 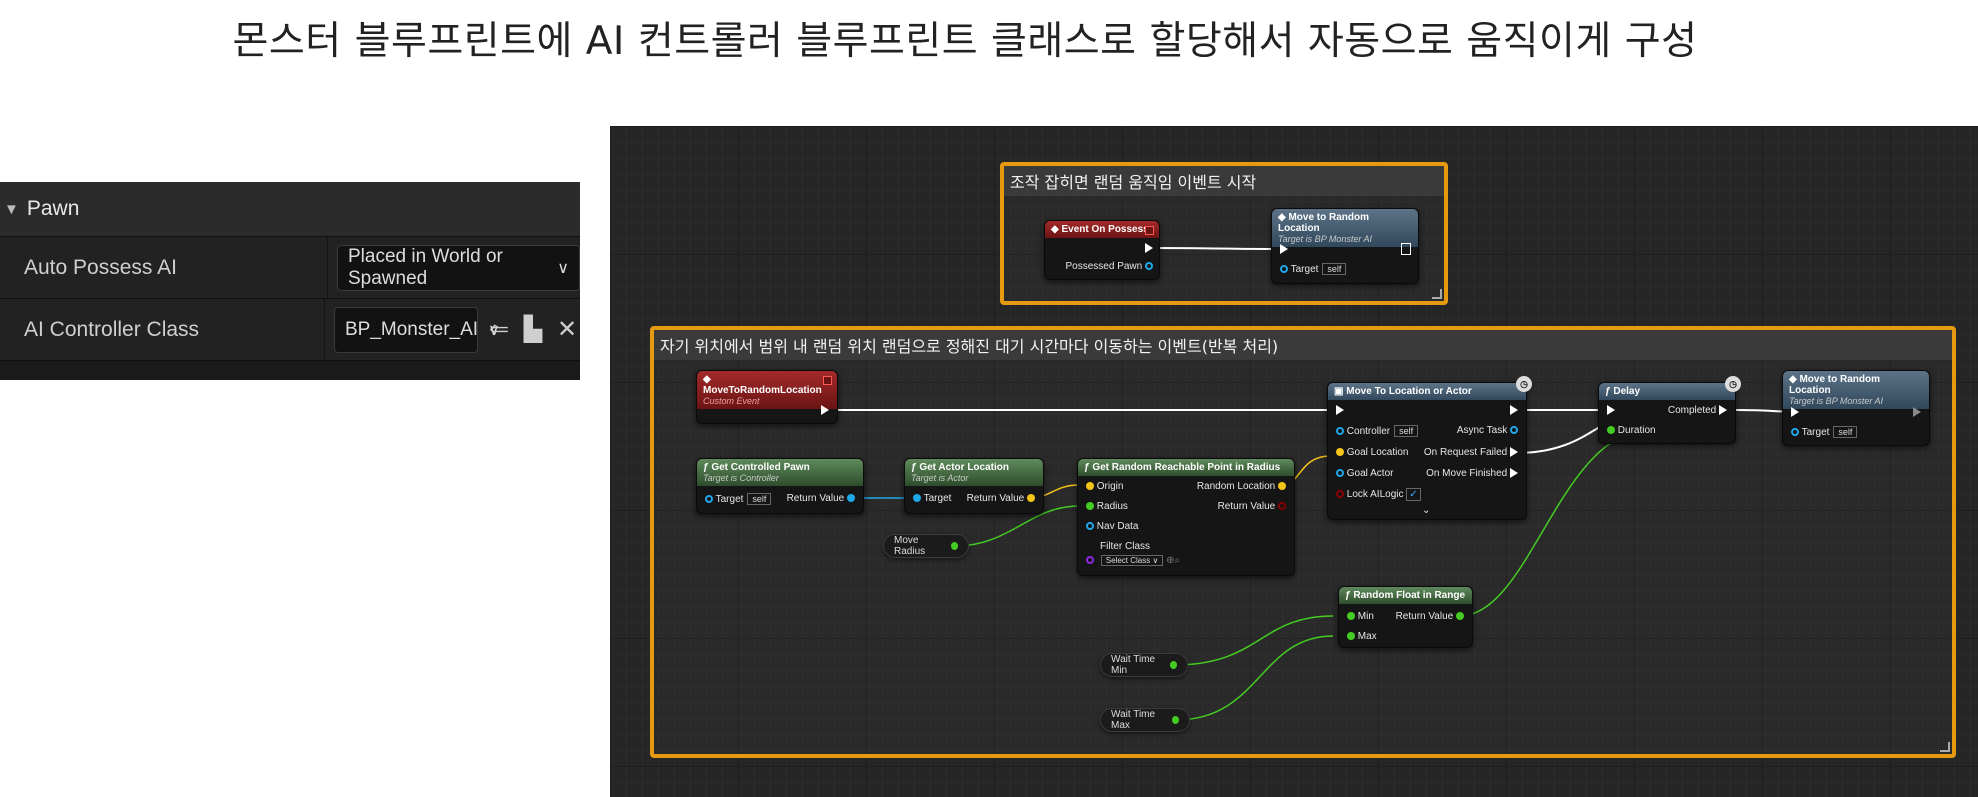 What do you see at coordinates (767, 397) in the screenshot?
I see `node-custom-event: ◆ MoveToRandomLocation Custom Event` at bounding box center [767, 397].